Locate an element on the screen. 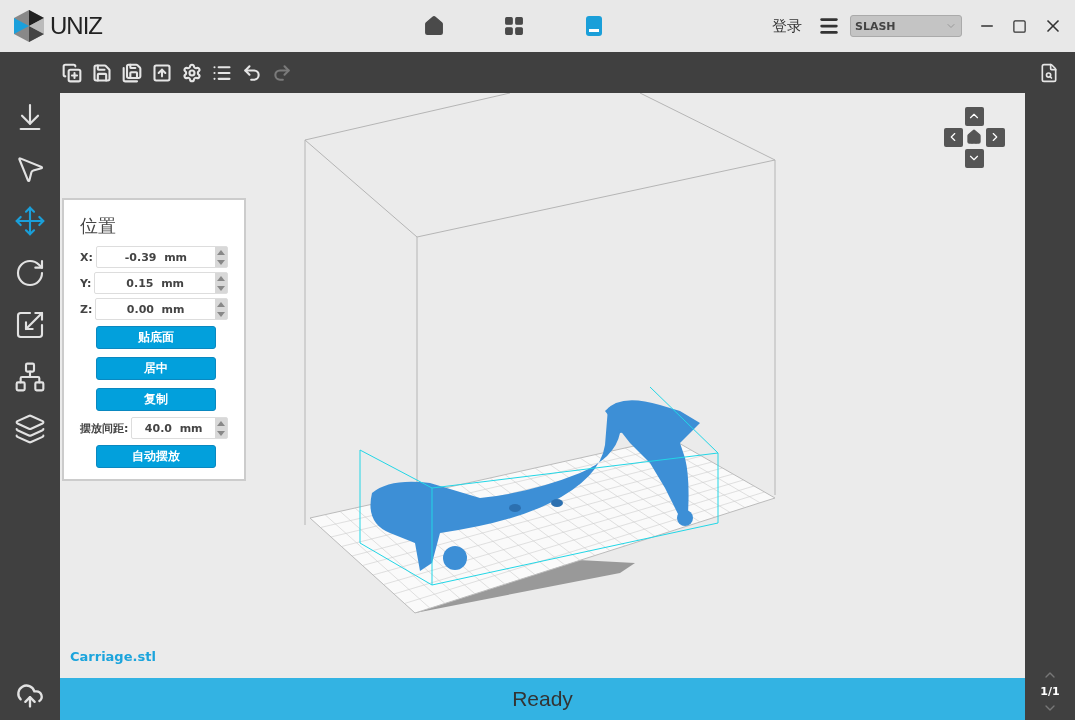 This screenshot has width=1075, height=720. save-as-icon is located at coordinates (132, 72).